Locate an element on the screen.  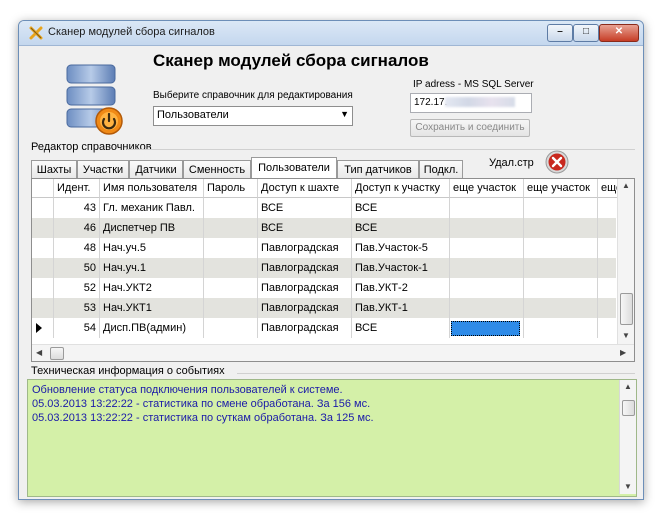
cell-name: Диспетчер ПВ is located at coordinates (152, 228).